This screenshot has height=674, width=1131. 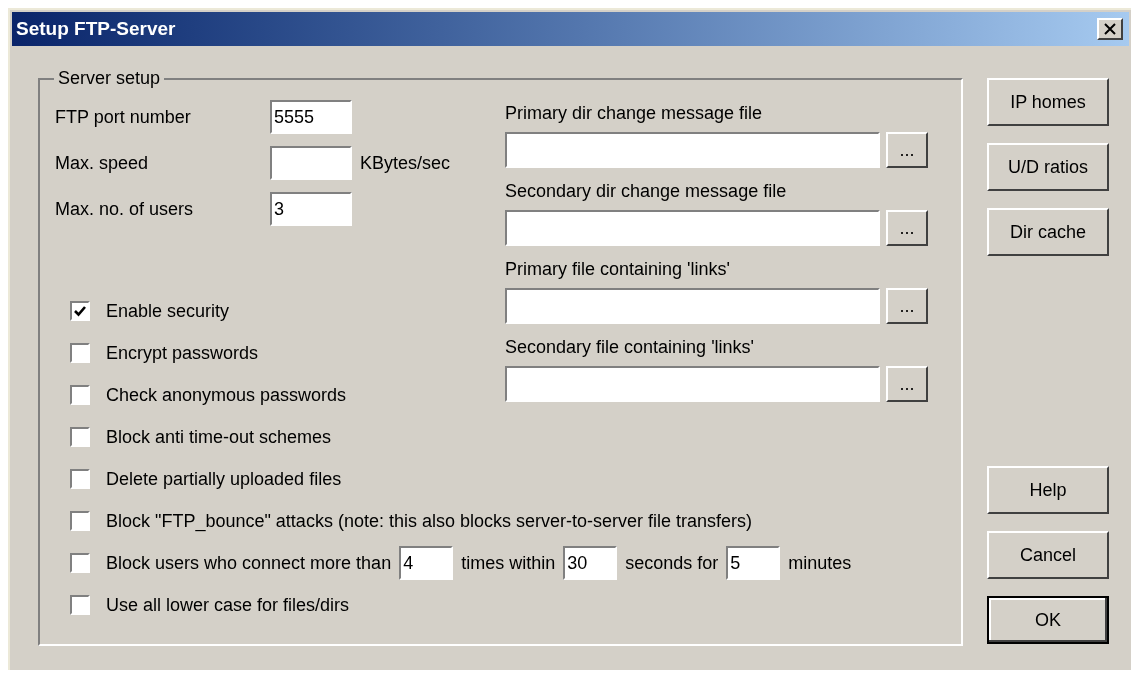 I want to click on option-label: Check anonymous passwords, so click(x=226, y=395).